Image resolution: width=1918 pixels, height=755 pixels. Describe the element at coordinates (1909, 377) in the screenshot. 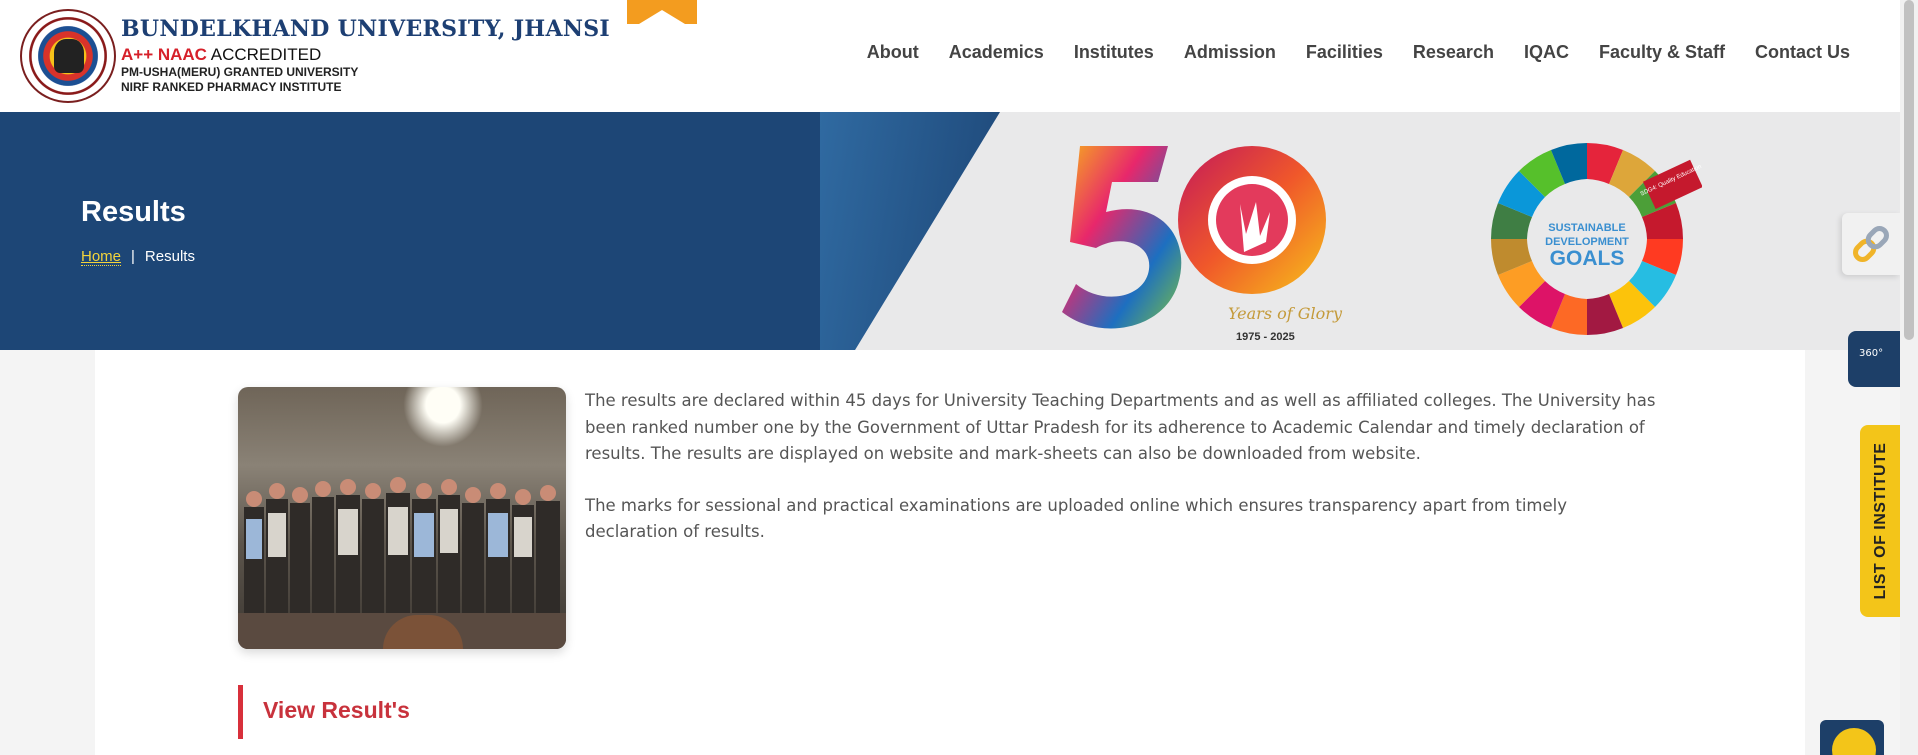

I see `page-scrollbar` at that location.